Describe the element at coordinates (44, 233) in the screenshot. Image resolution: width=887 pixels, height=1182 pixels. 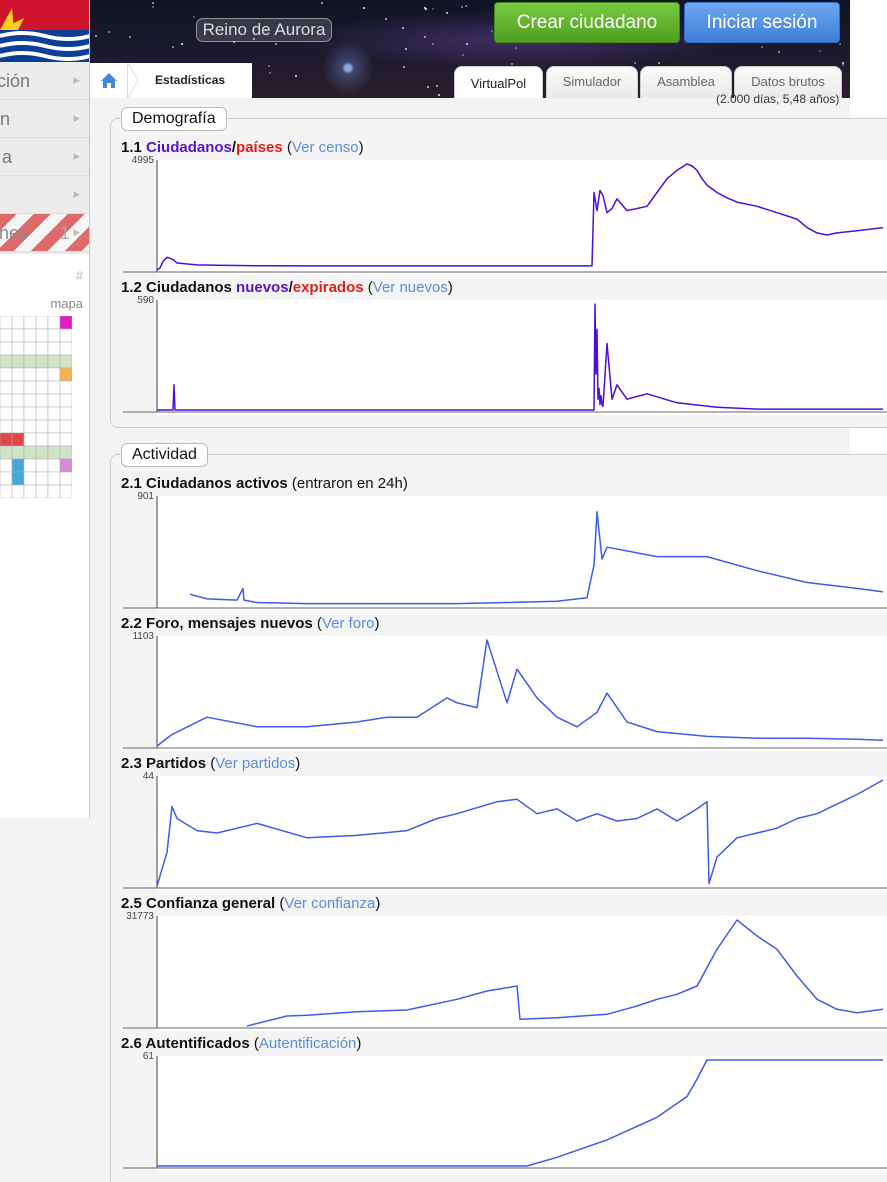
I see `sidebar-item-5: nes 1 ▸` at that location.